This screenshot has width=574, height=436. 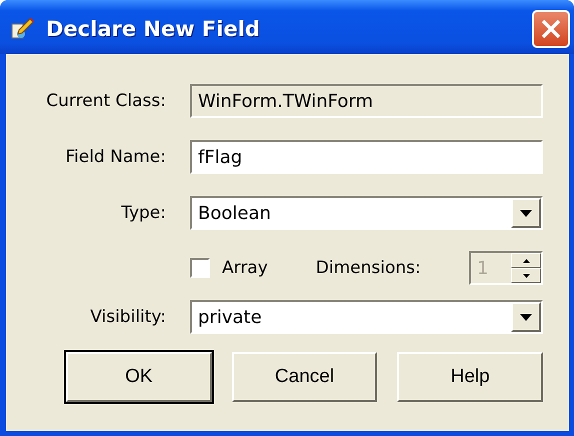 I want to click on text-field: WinForm.TWinForm, so click(x=366, y=101).